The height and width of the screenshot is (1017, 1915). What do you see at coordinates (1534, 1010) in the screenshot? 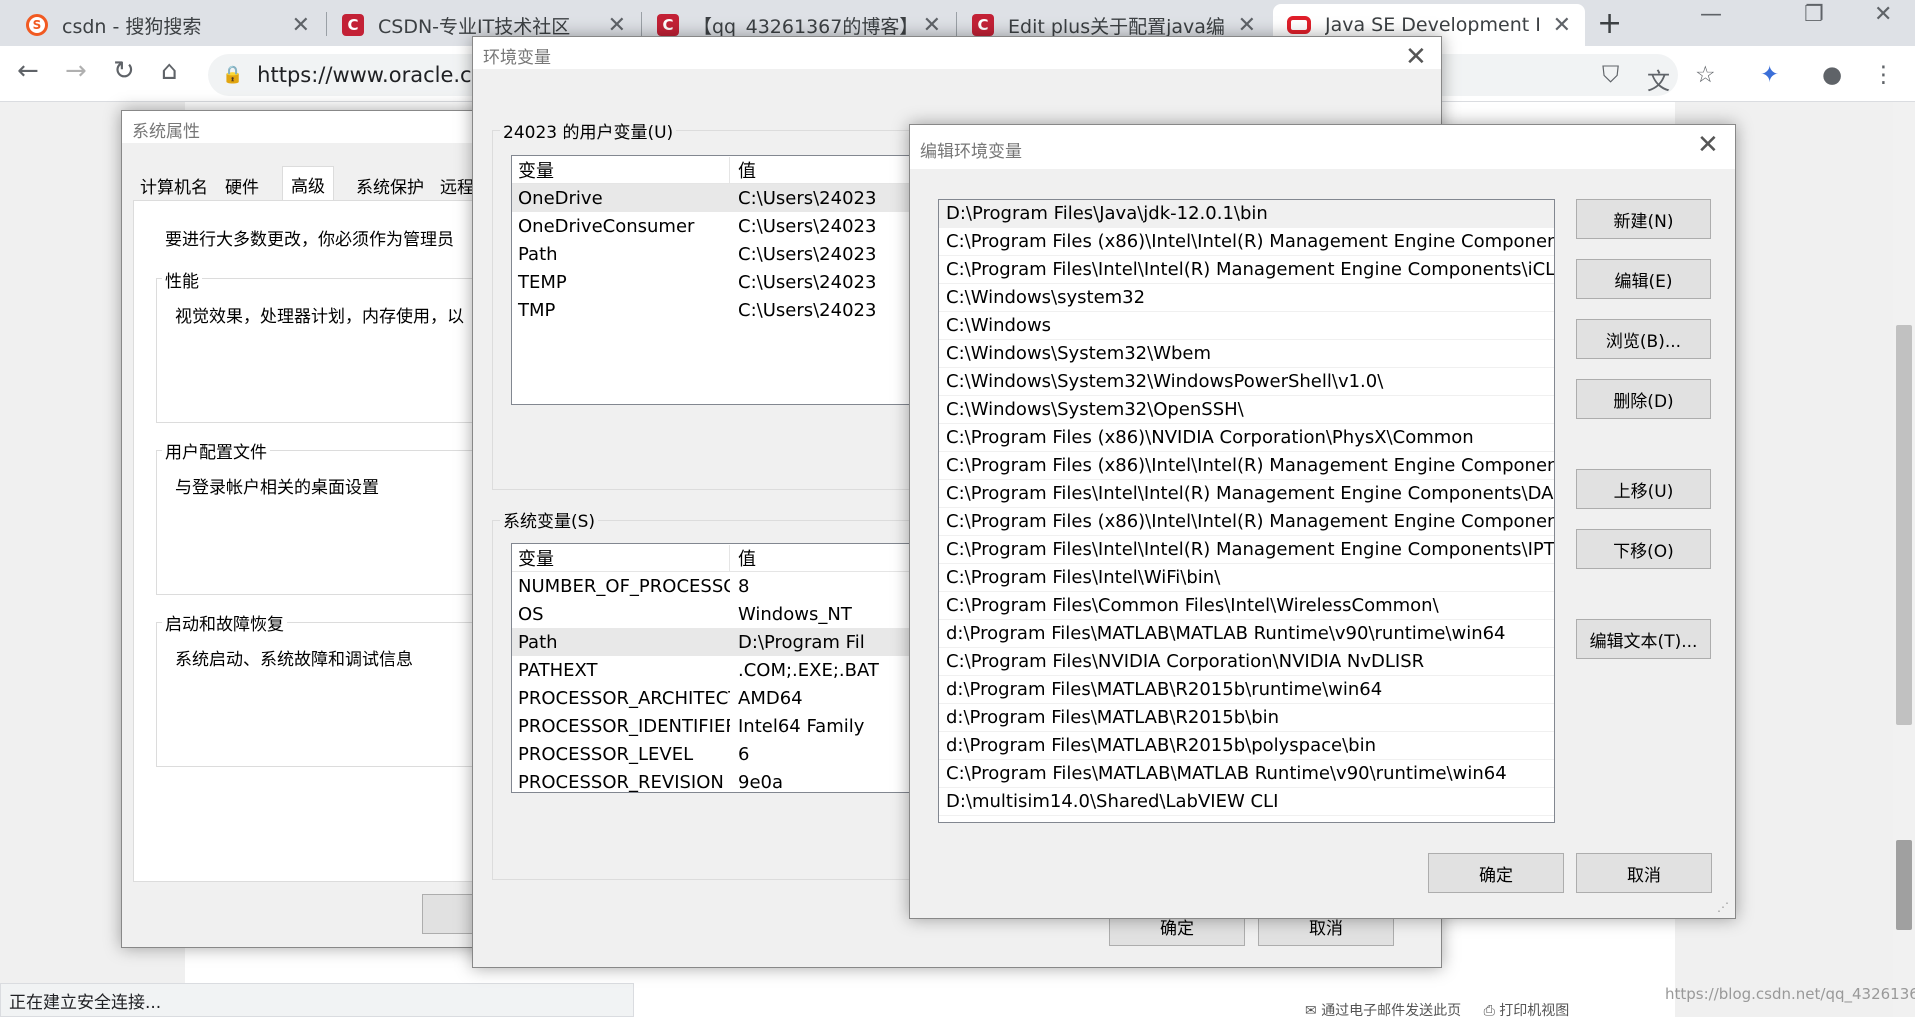
I see `print-view-link: 打印机视图` at bounding box center [1534, 1010].